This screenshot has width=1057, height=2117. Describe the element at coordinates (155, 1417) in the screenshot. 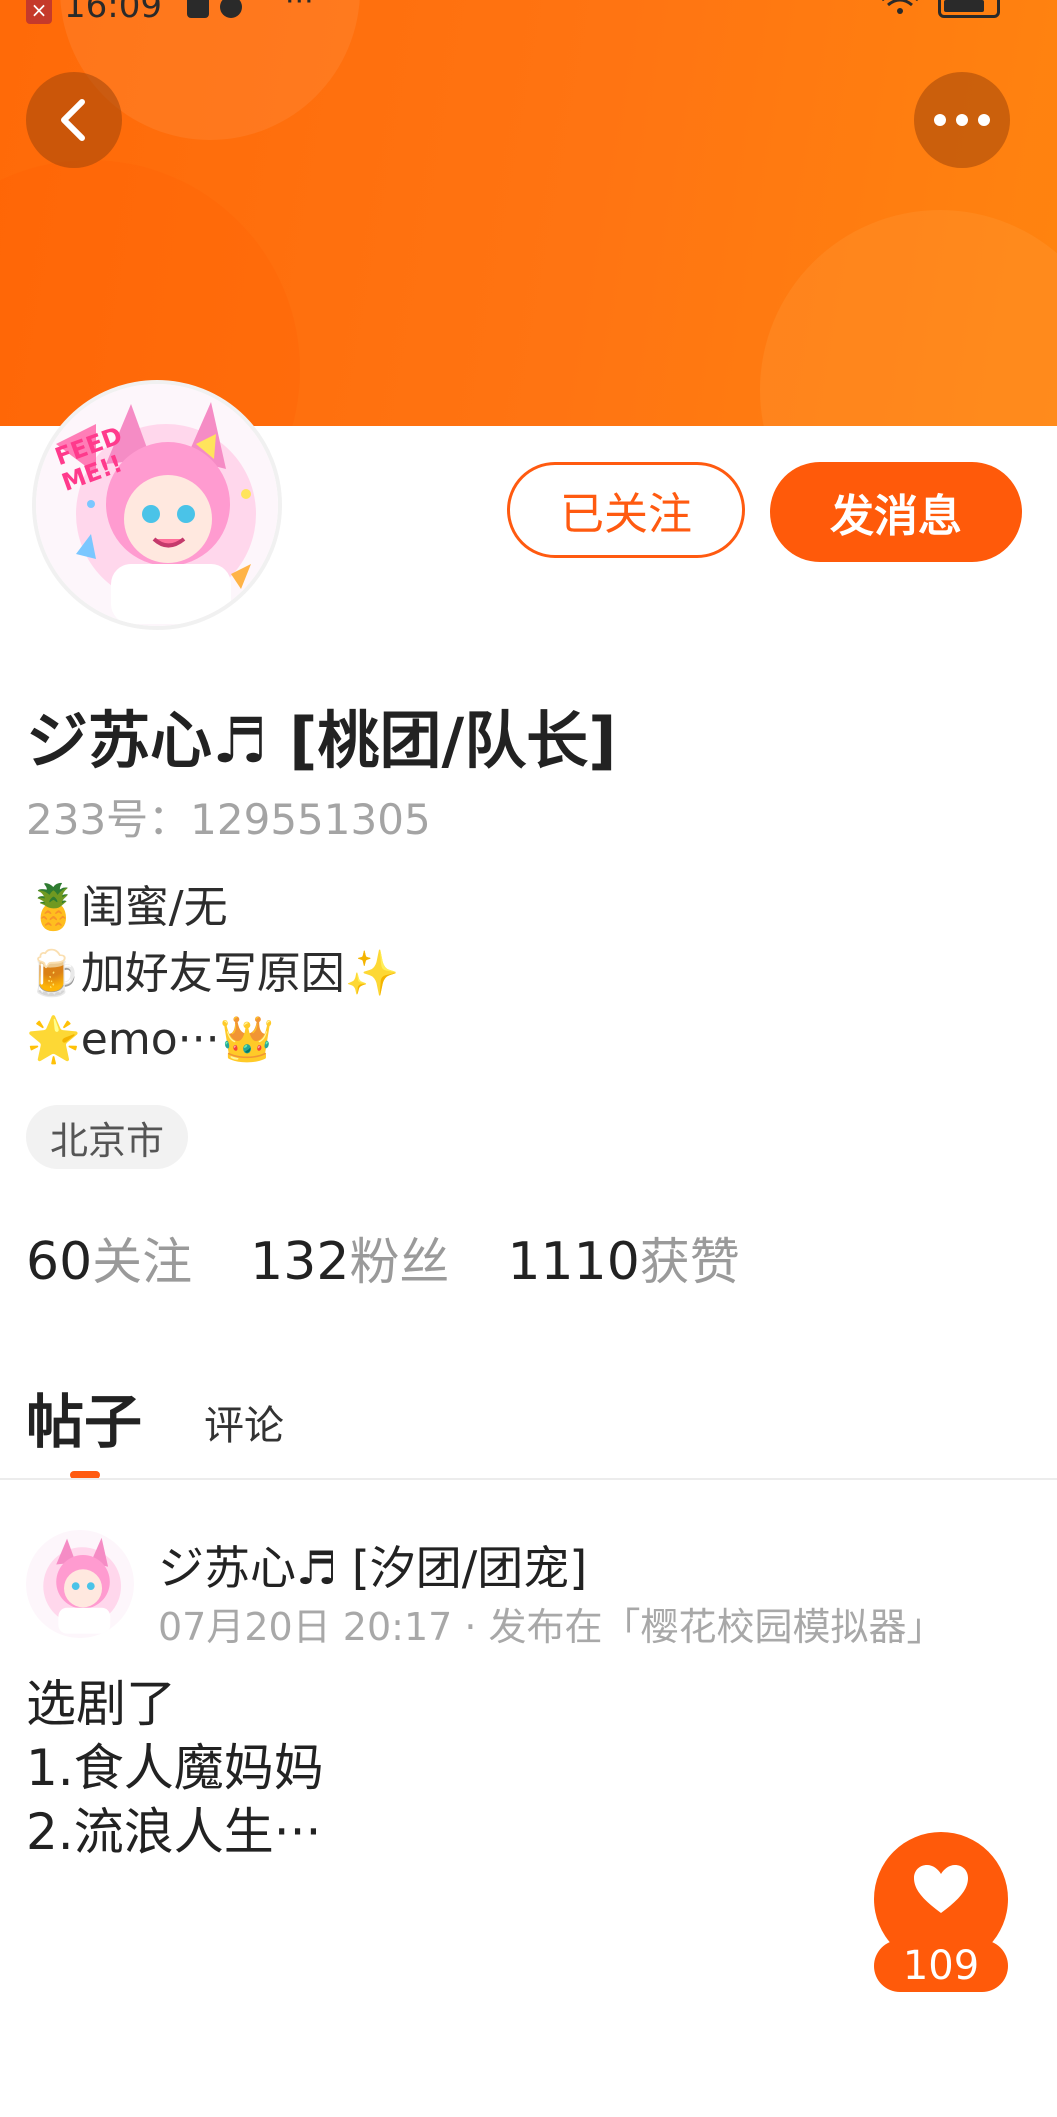

I see `content-tabs: 帖子 评论` at that location.